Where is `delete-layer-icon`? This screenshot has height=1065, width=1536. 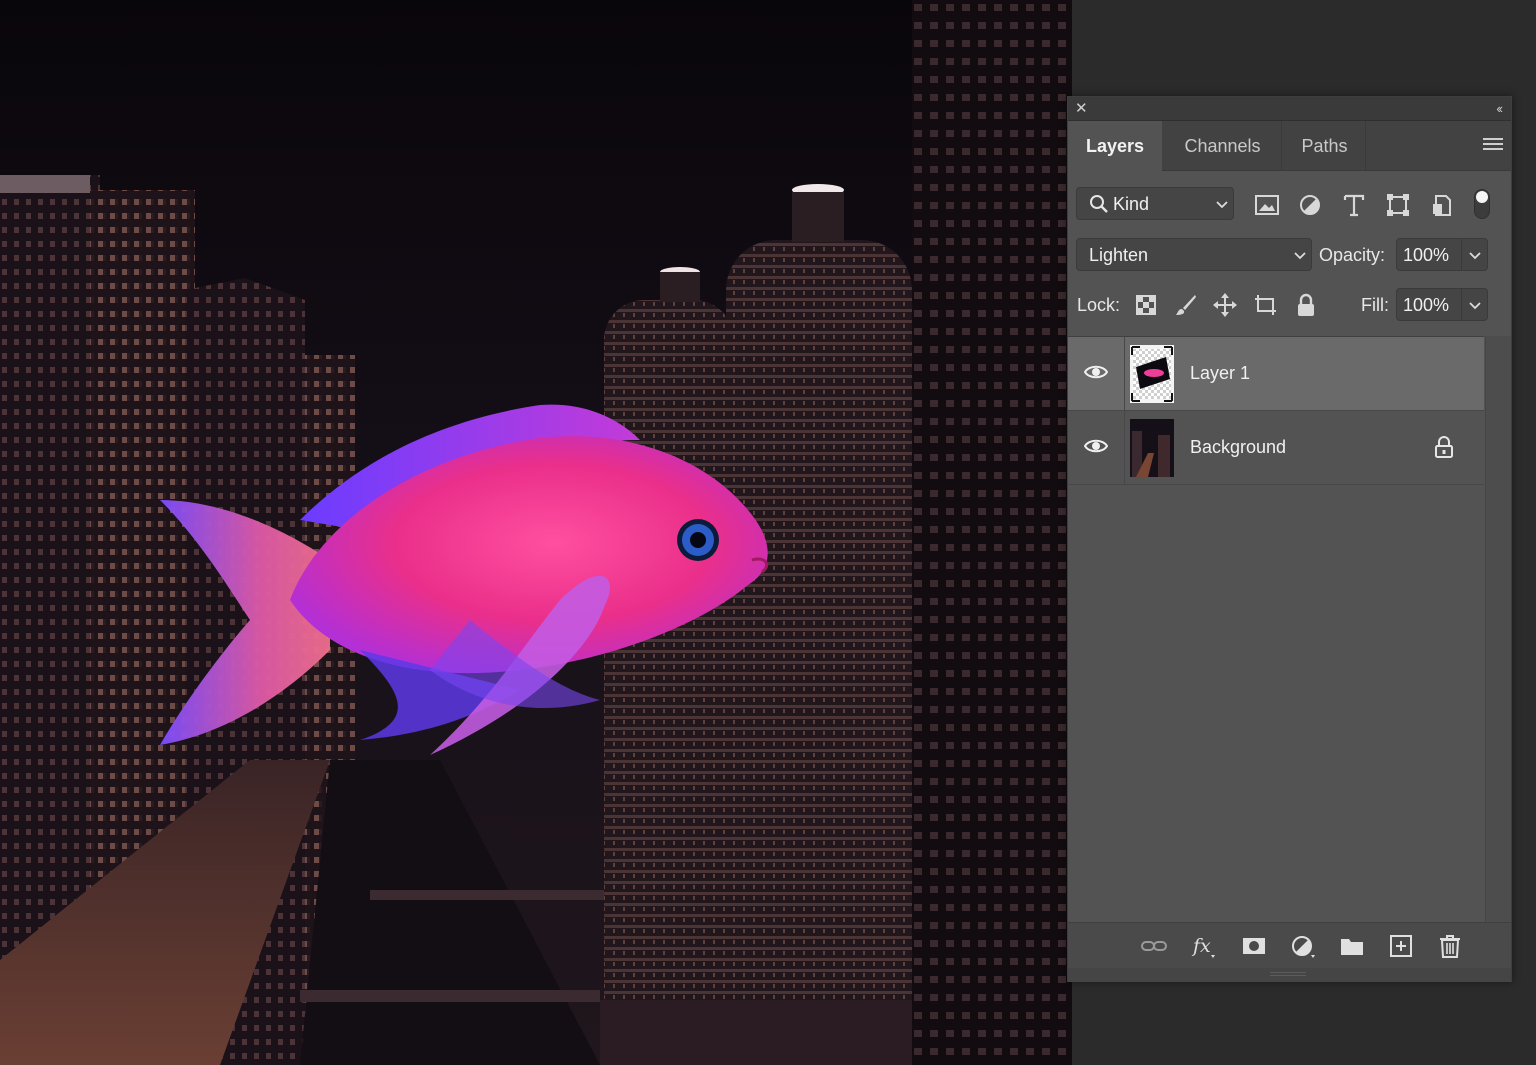
delete-layer-icon is located at coordinates (1450, 946).